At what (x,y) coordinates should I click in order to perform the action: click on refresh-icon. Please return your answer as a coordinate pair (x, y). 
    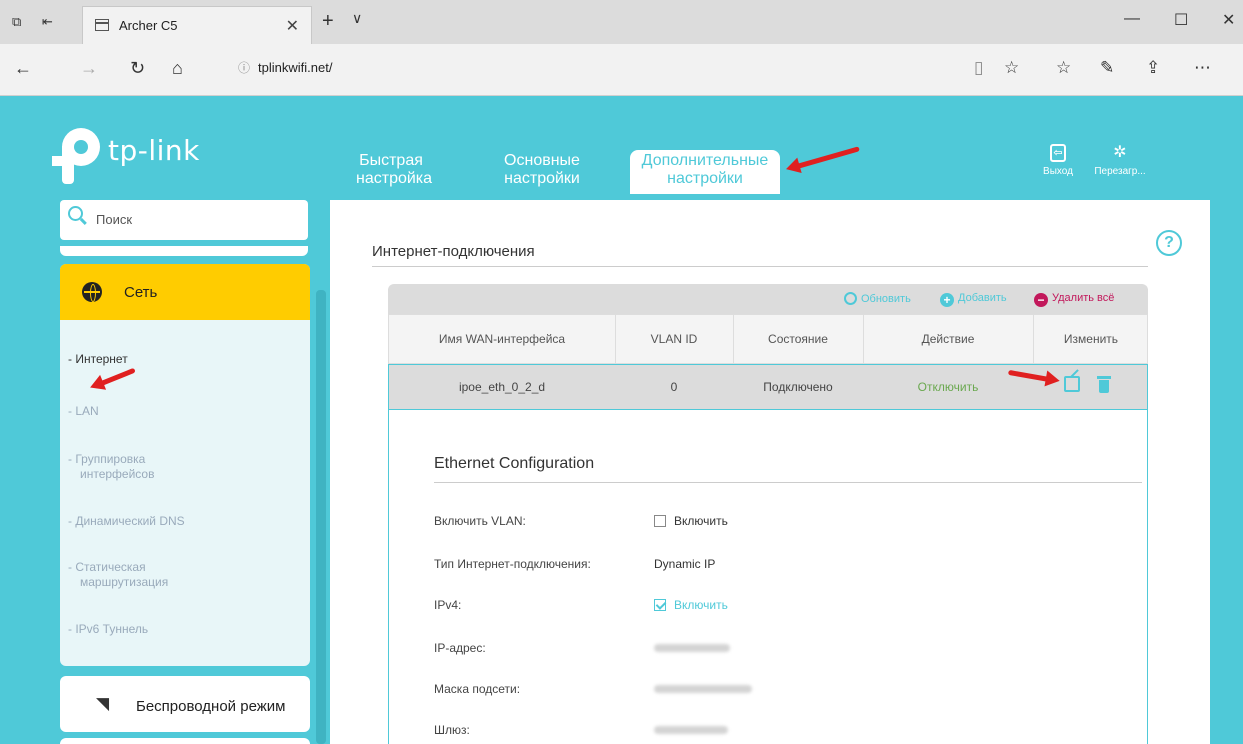
    Looking at the image, I should click on (850, 298).